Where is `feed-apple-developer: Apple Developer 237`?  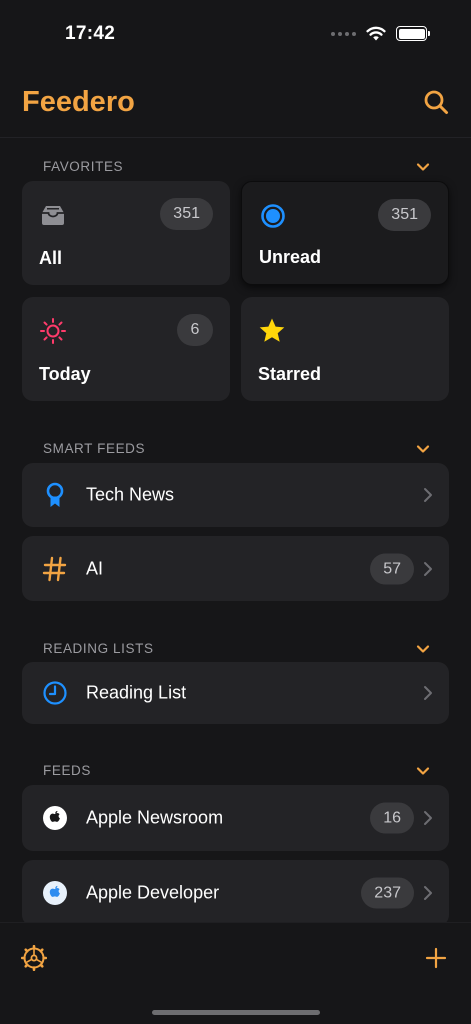 feed-apple-developer: Apple Developer 237 is located at coordinates (235, 891).